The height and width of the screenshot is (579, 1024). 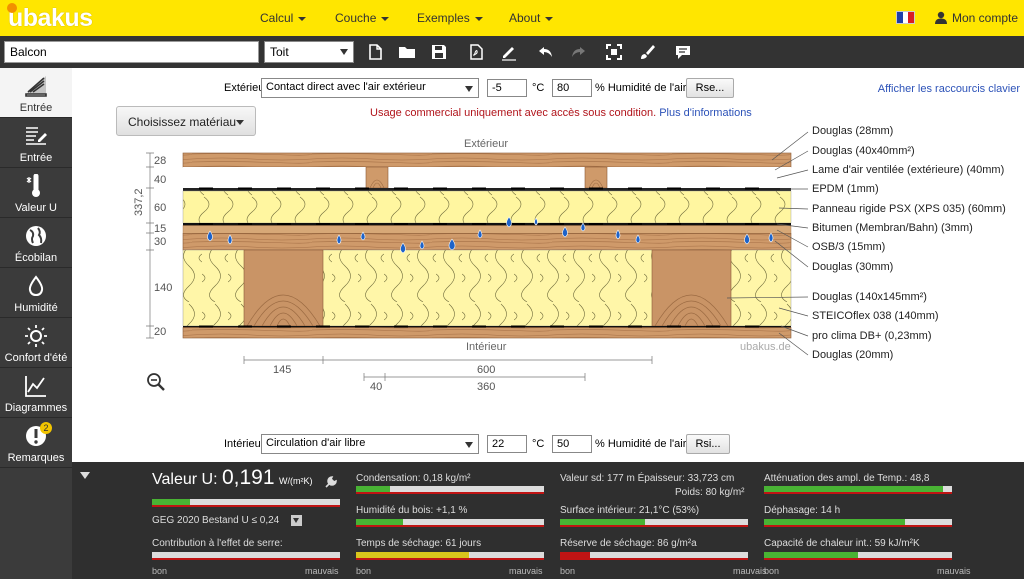 I want to click on nav-couche: Couche, so click(x=362, y=18).